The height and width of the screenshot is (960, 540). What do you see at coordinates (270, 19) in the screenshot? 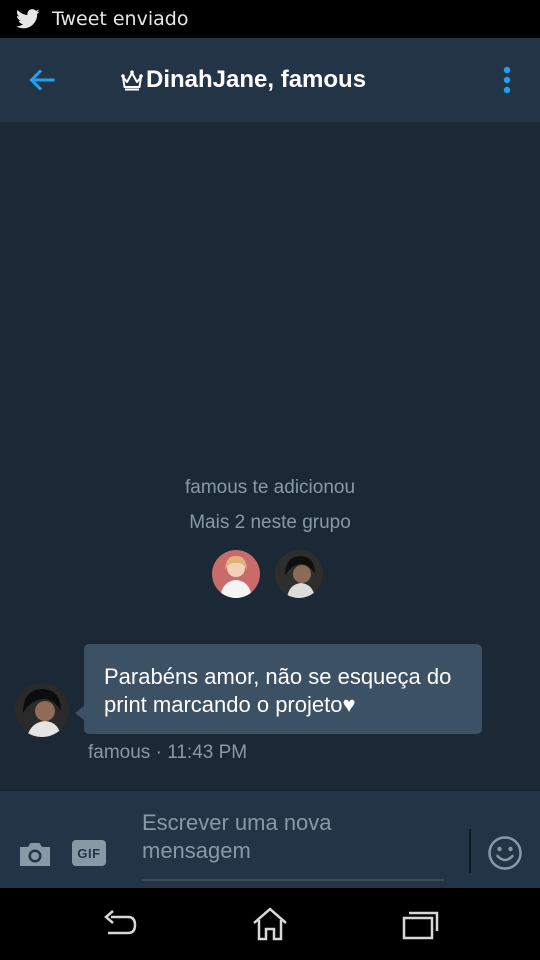
I see `status-bar: Tweet enviado` at bounding box center [270, 19].